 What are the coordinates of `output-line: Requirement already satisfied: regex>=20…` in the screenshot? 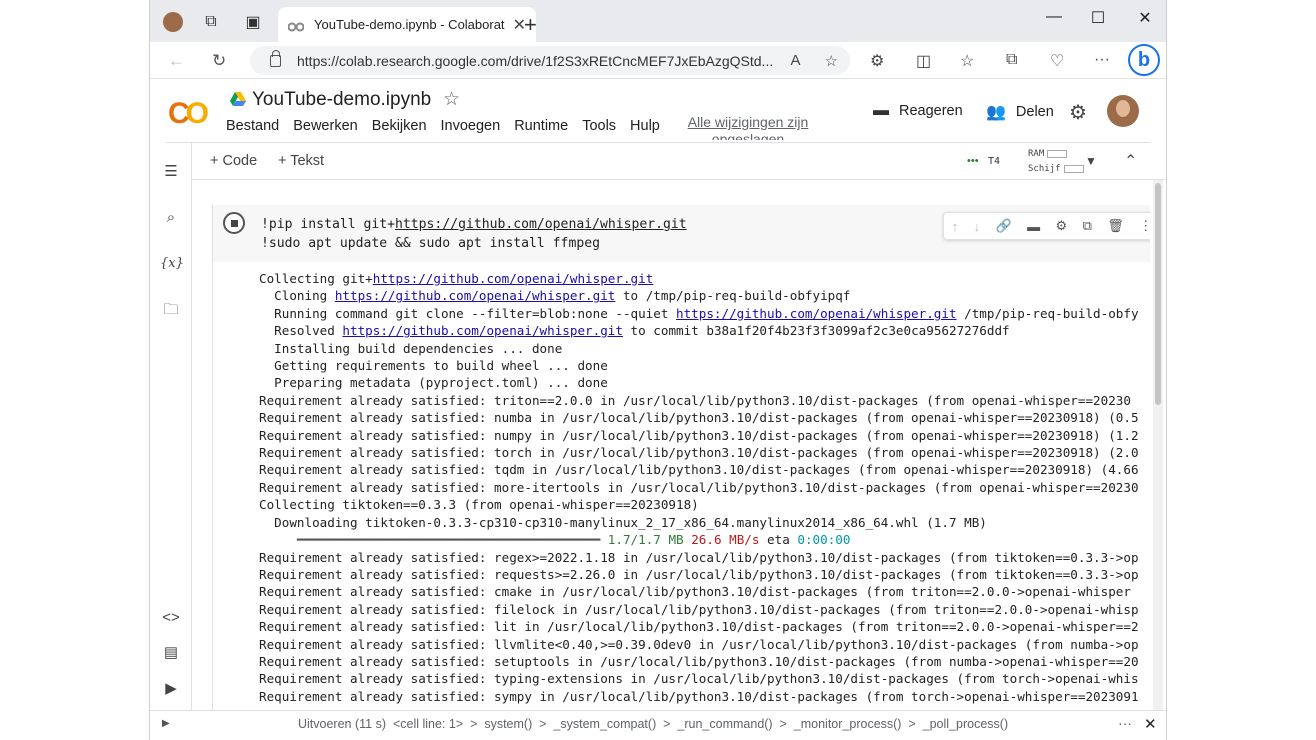 It's located at (699, 557).